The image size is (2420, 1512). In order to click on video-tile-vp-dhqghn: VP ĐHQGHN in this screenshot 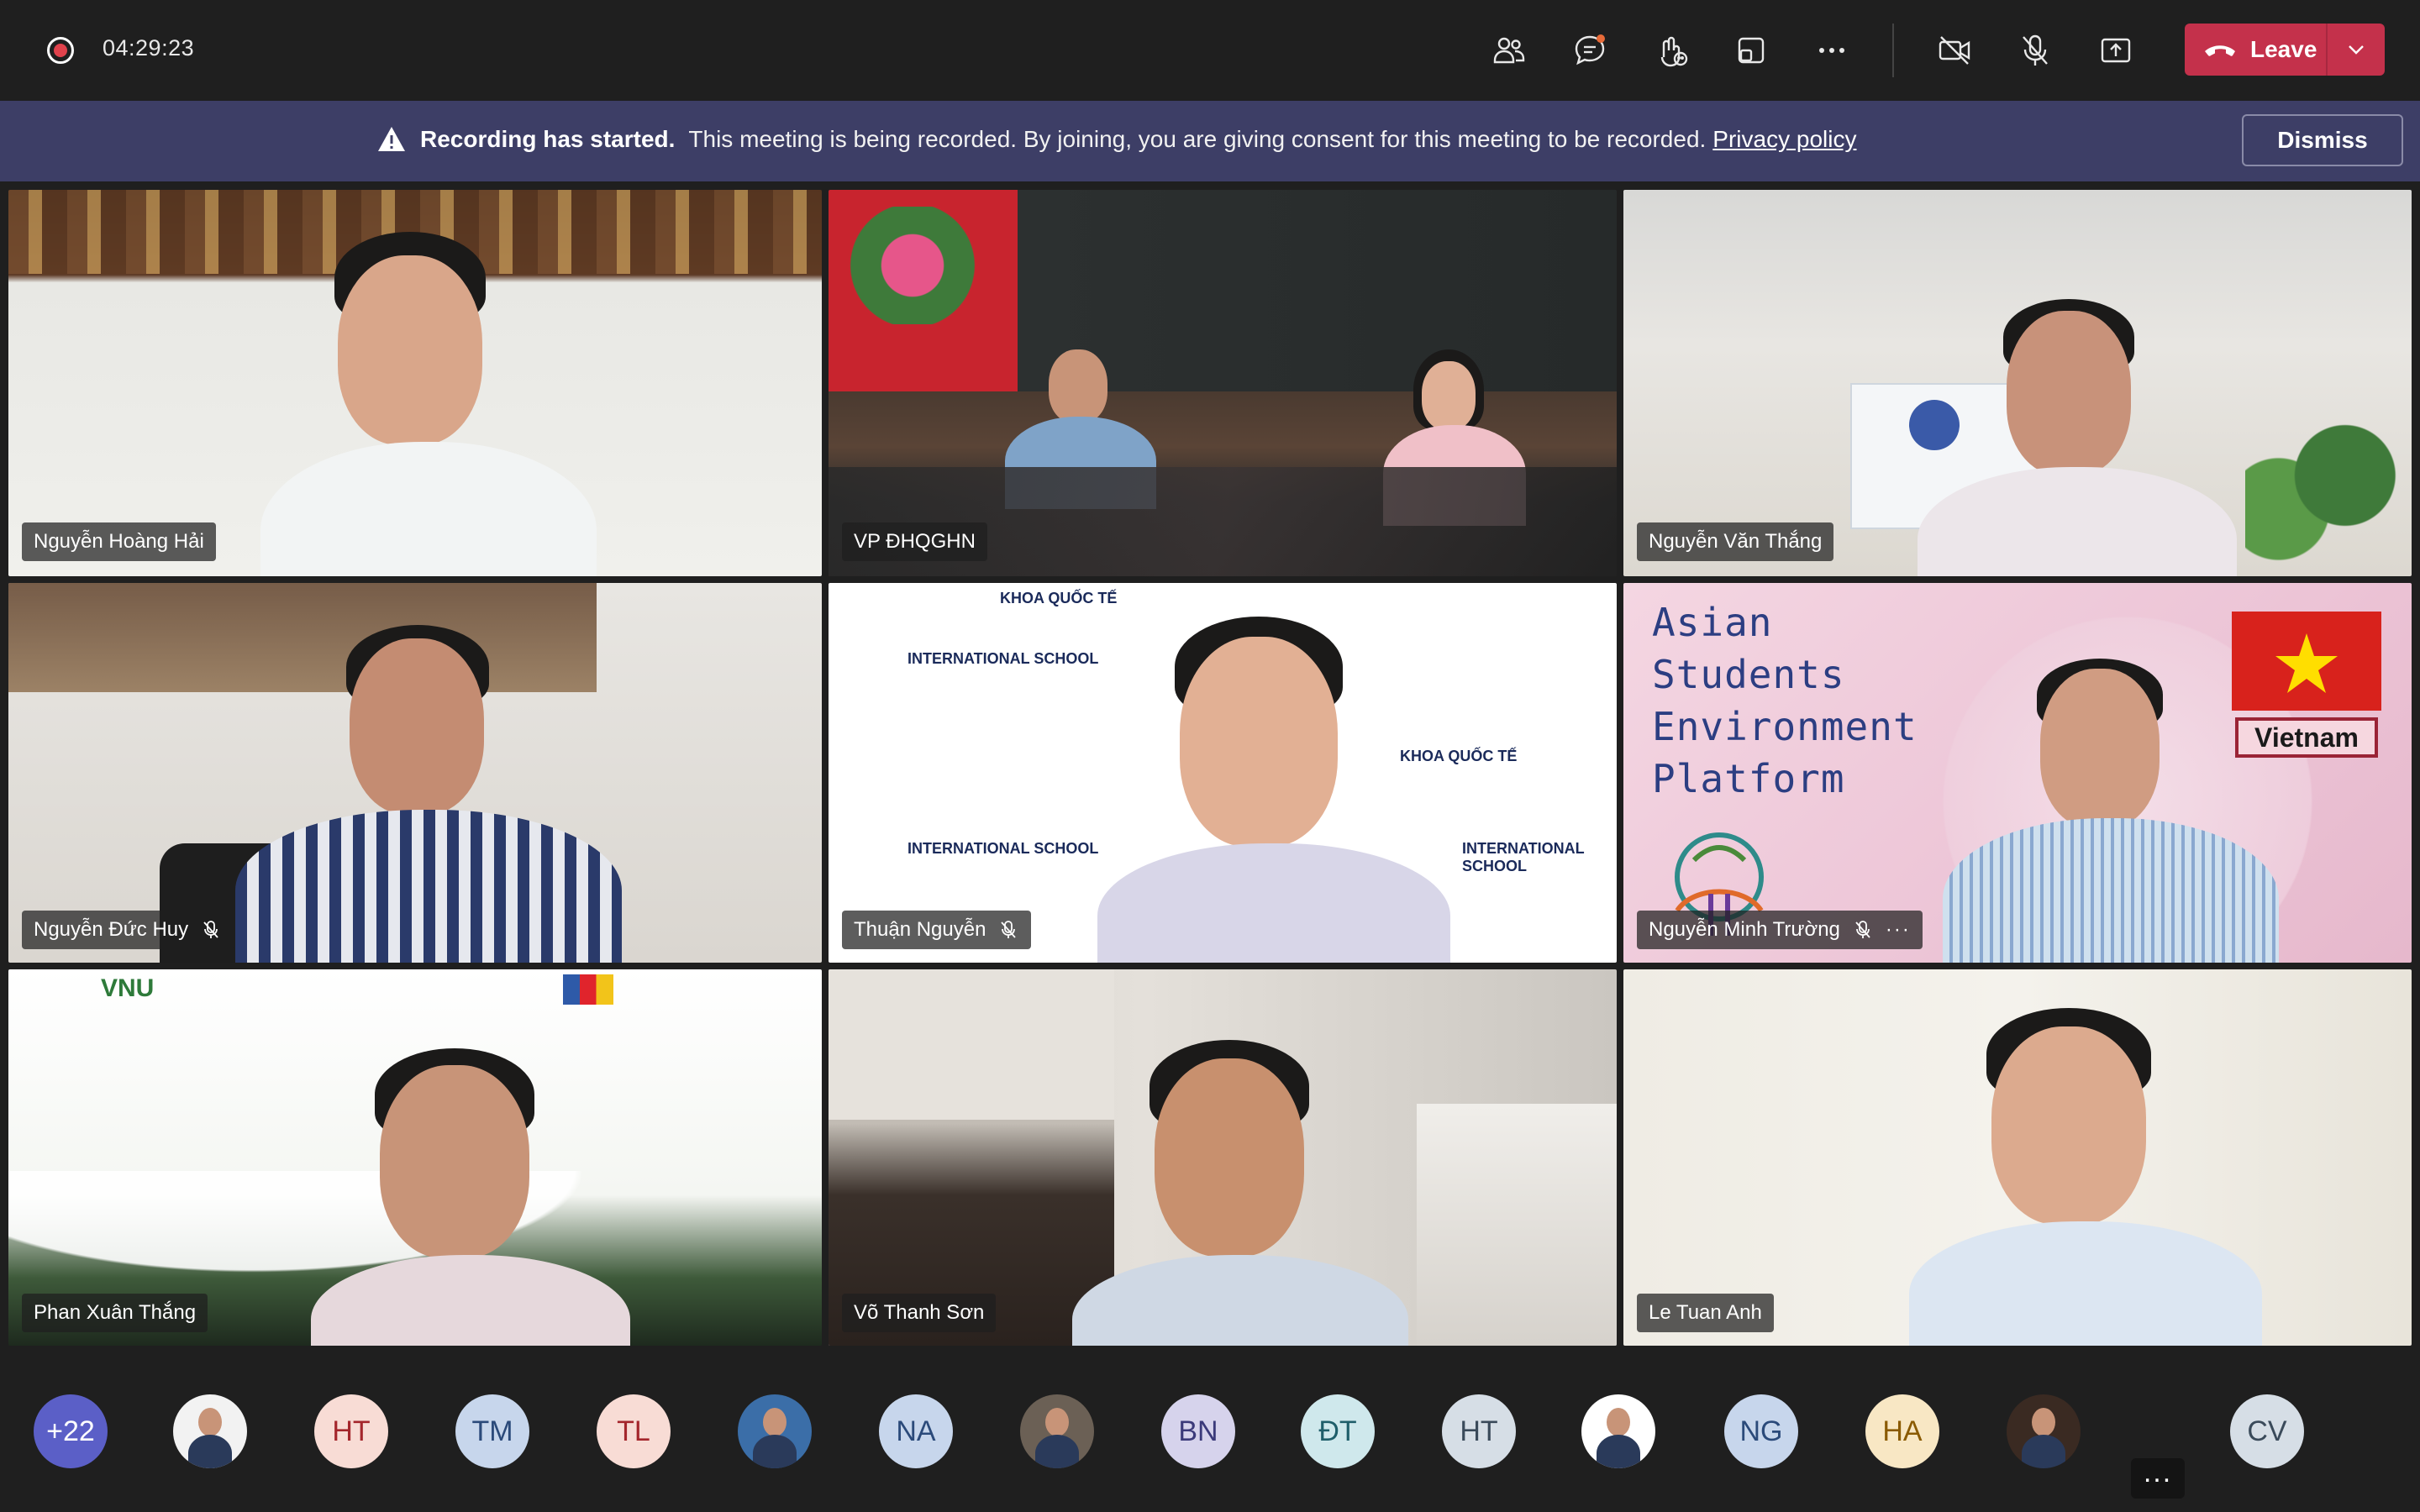, I will do `click(1223, 383)`.